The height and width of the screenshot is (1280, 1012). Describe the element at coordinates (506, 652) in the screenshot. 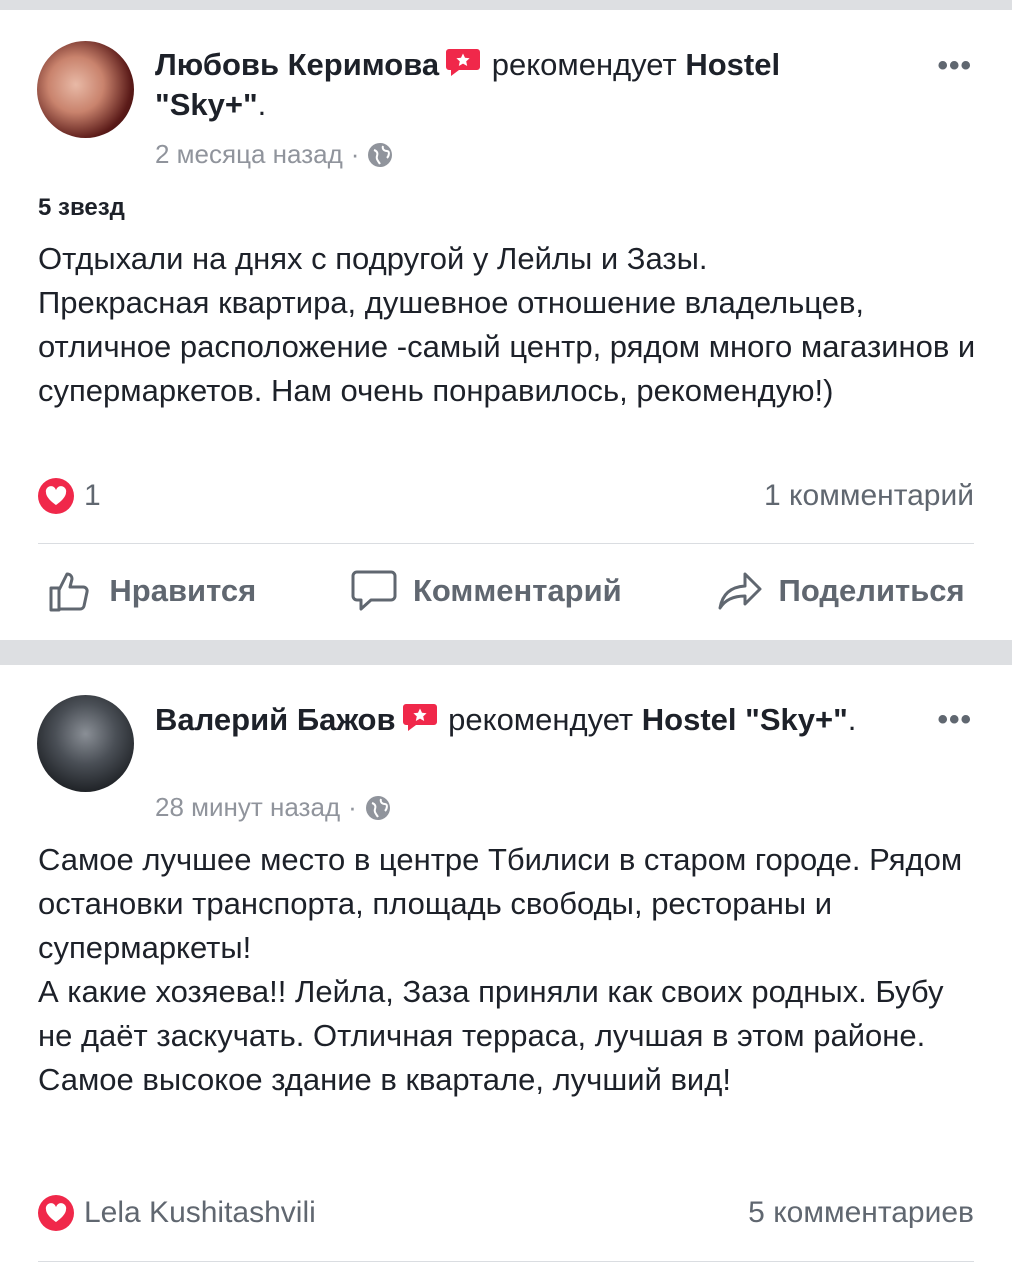

I see `post-separator` at that location.